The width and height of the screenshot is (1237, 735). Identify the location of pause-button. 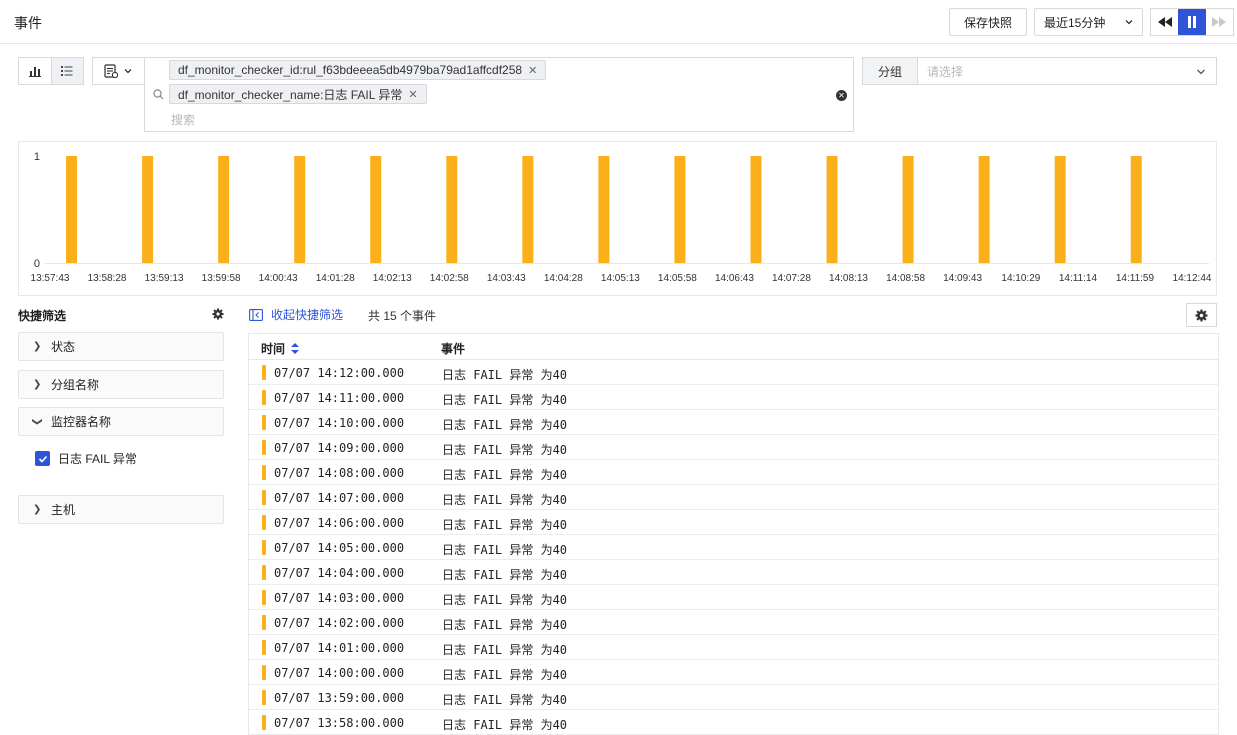
(1192, 22).